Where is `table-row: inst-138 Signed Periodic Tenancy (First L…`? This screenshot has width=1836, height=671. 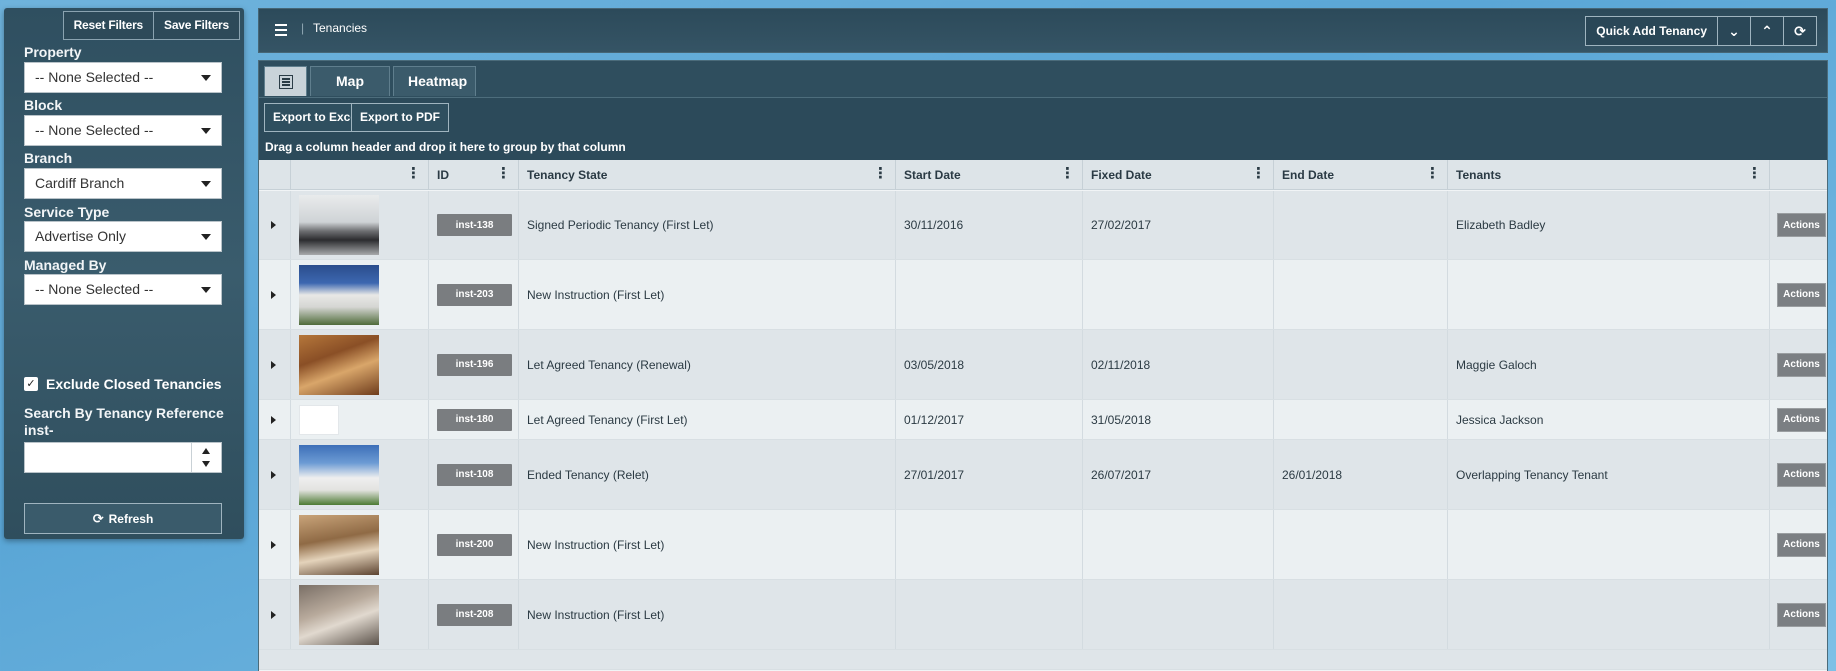 table-row: inst-138 Signed Periodic Tenancy (First L… is located at coordinates (1043, 225).